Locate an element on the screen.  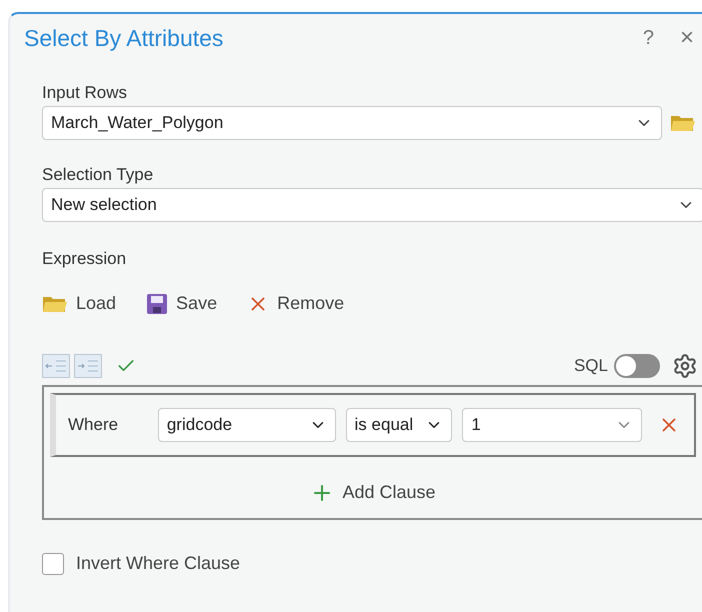
browse-button is located at coordinates (683, 123).